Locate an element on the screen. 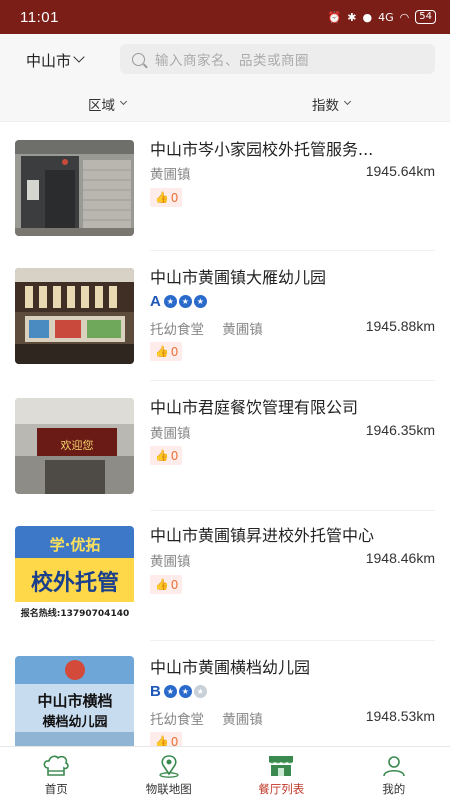 Image resolution: width=450 pixels, height=800 pixels. restaurant-distance: 1945.88km is located at coordinates (400, 326).